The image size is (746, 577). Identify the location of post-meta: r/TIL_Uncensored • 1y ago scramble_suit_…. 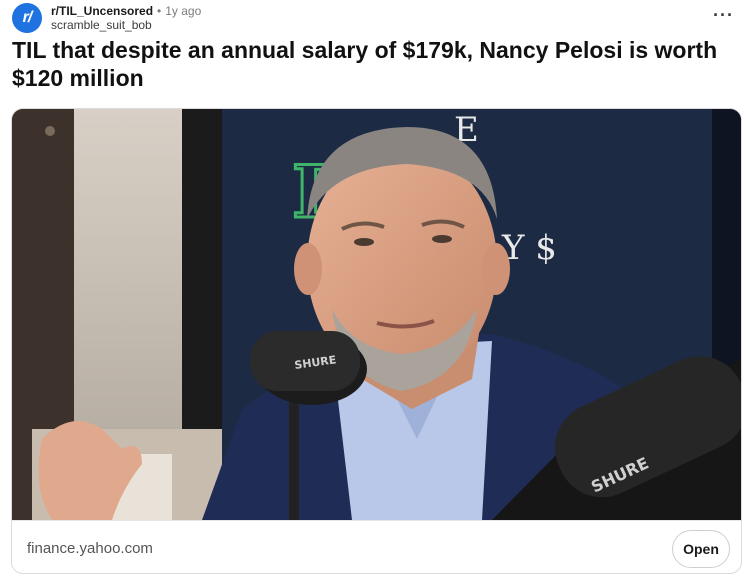
(126, 18).